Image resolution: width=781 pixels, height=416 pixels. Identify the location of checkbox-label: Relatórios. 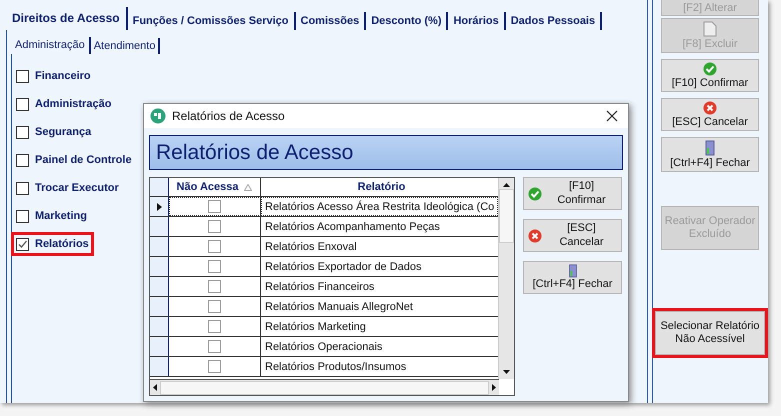
(62, 244).